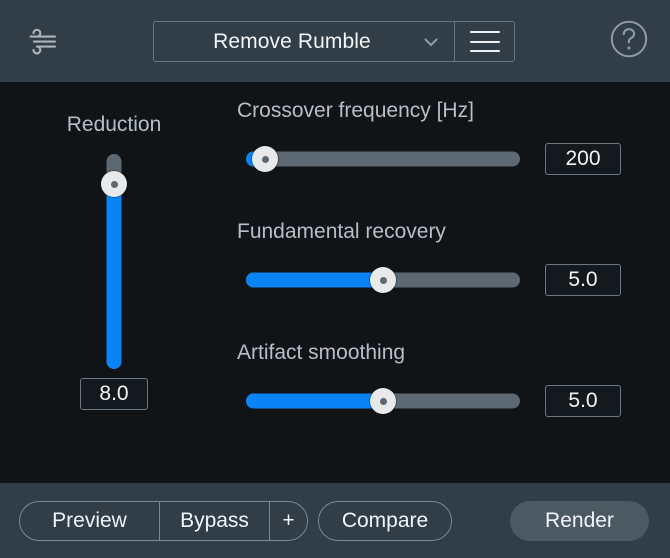 The width and height of the screenshot is (670, 558). I want to click on bypass-button: Bypass, so click(214, 521).